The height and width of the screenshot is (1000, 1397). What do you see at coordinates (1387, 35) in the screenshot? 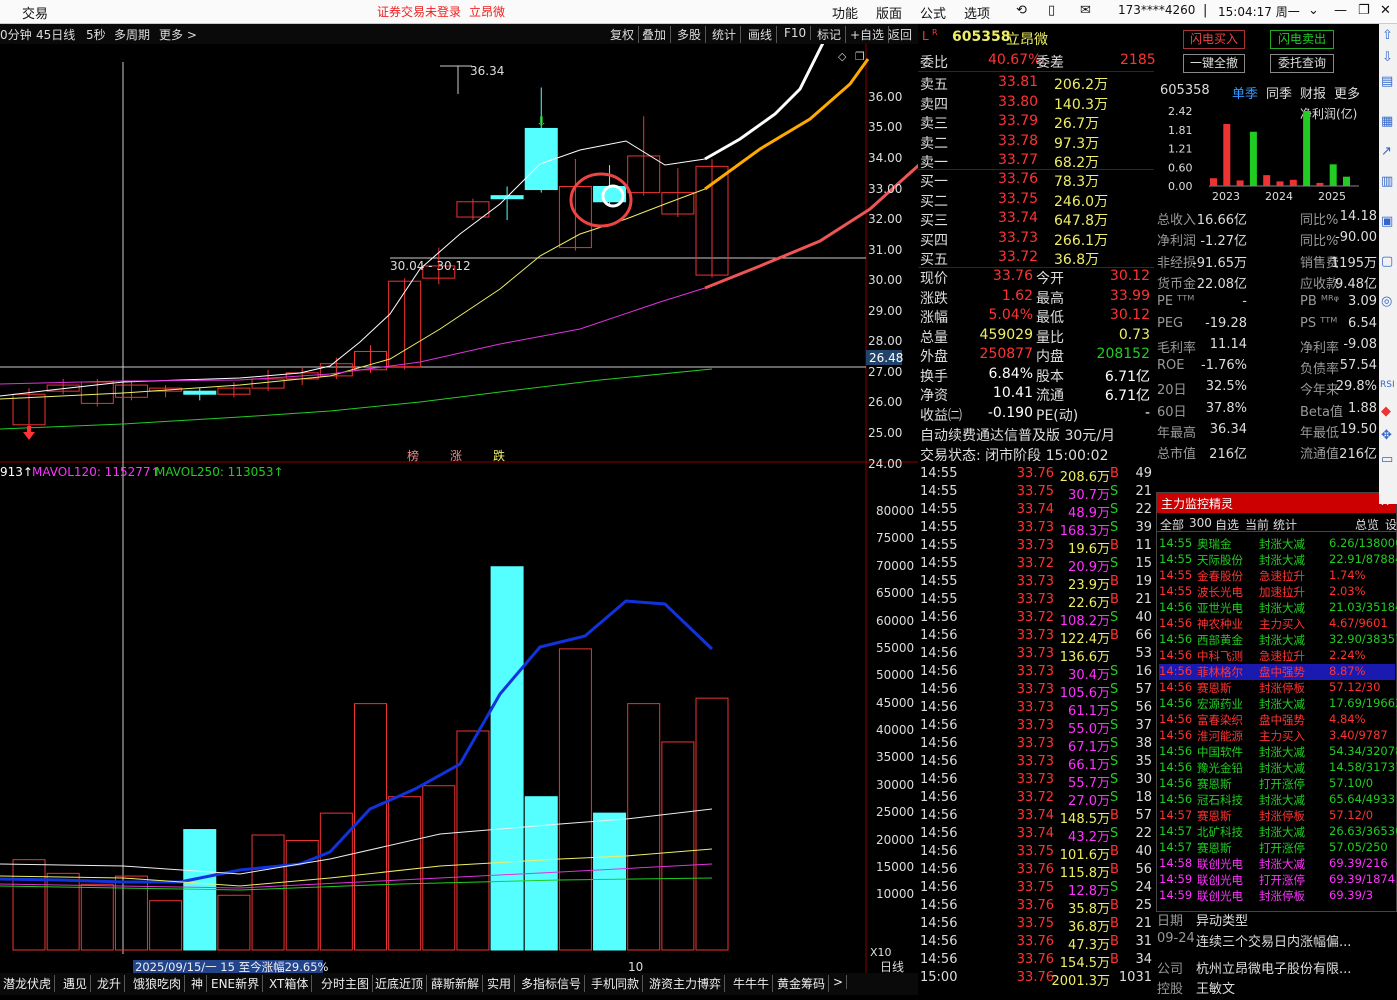
I see `up-icon: ⇧` at bounding box center [1387, 35].